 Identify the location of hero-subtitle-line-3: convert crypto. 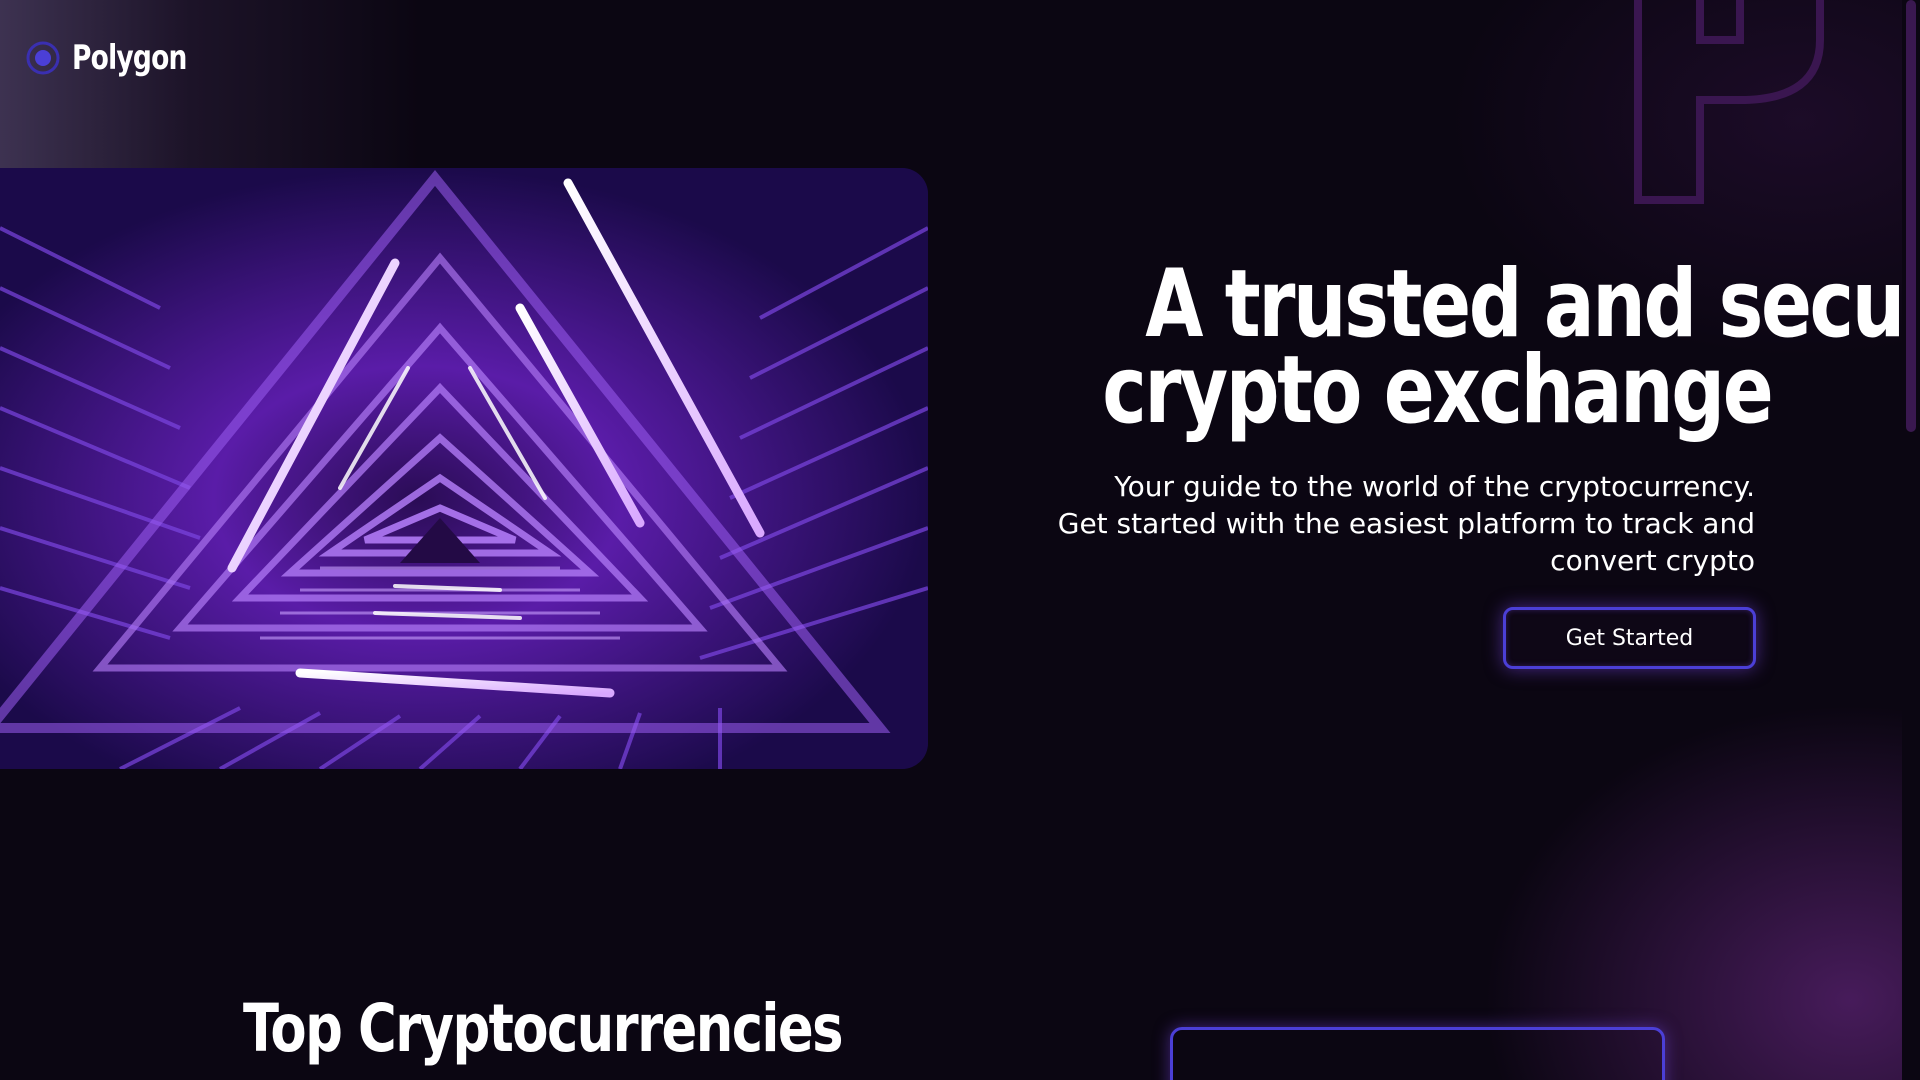
(1652, 560).